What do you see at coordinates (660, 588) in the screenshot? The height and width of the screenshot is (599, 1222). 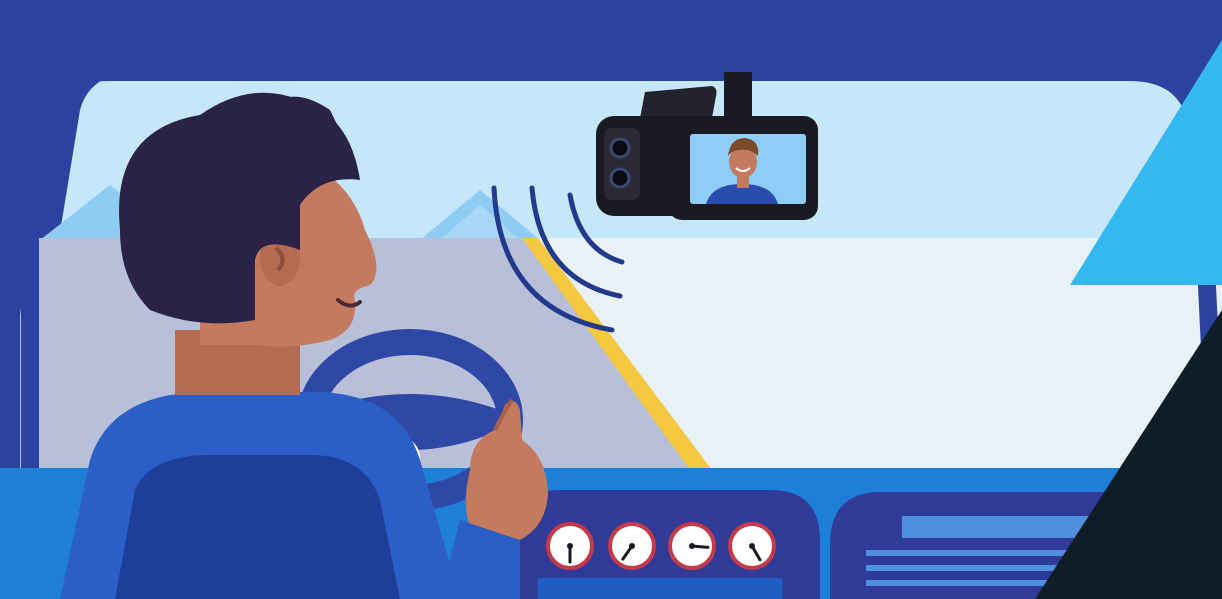 I see `cluster-screen` at bounding box center [660, 588].